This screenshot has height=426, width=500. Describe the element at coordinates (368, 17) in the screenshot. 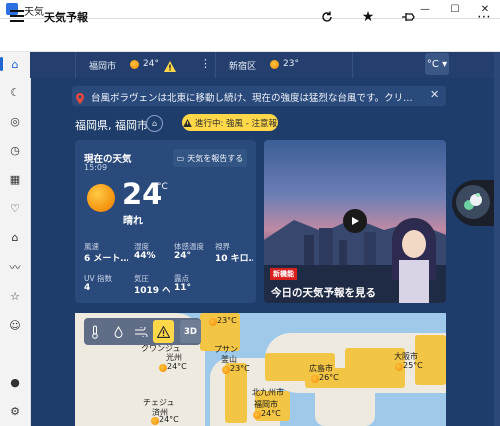

I see `favorite-star-icon: ★` at that location.